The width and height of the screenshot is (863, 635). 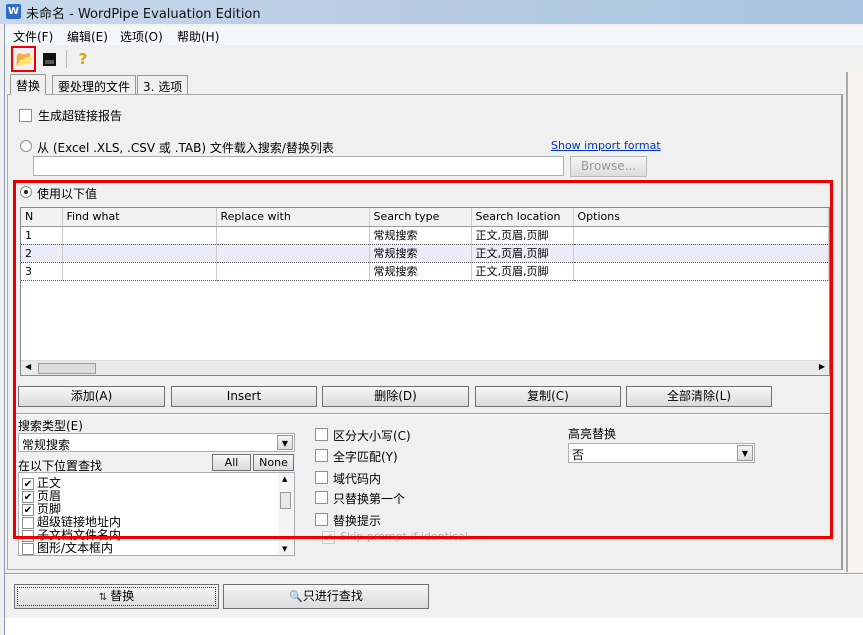 What do you see at coordinates (87, 36) in the screenshot?
I see `menu-edit: 编辑(E)` at bounding box center [87, 36].